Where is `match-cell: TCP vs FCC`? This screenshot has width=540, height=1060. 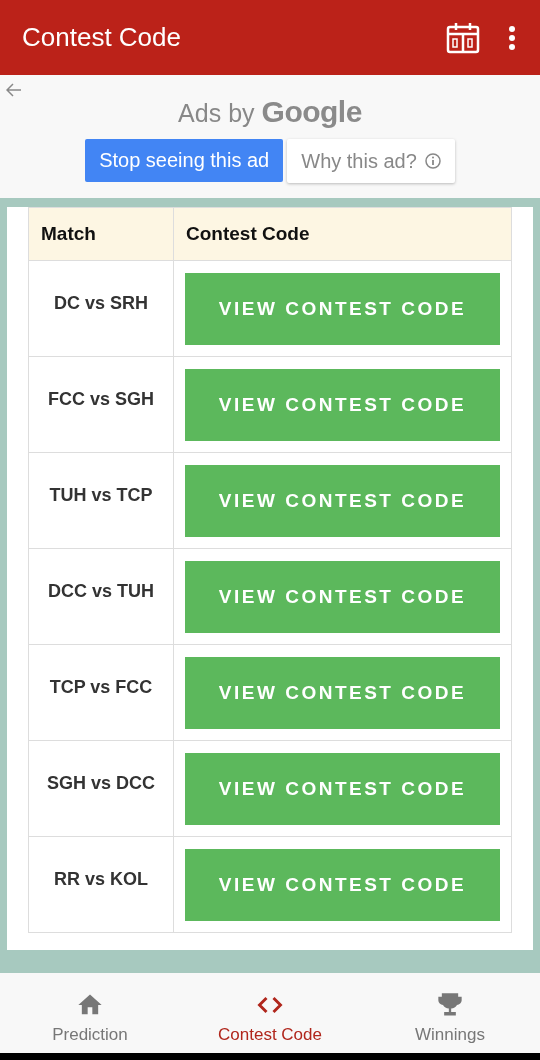
match-cell: TCP vs FCC is located at coordinates (101, 692).